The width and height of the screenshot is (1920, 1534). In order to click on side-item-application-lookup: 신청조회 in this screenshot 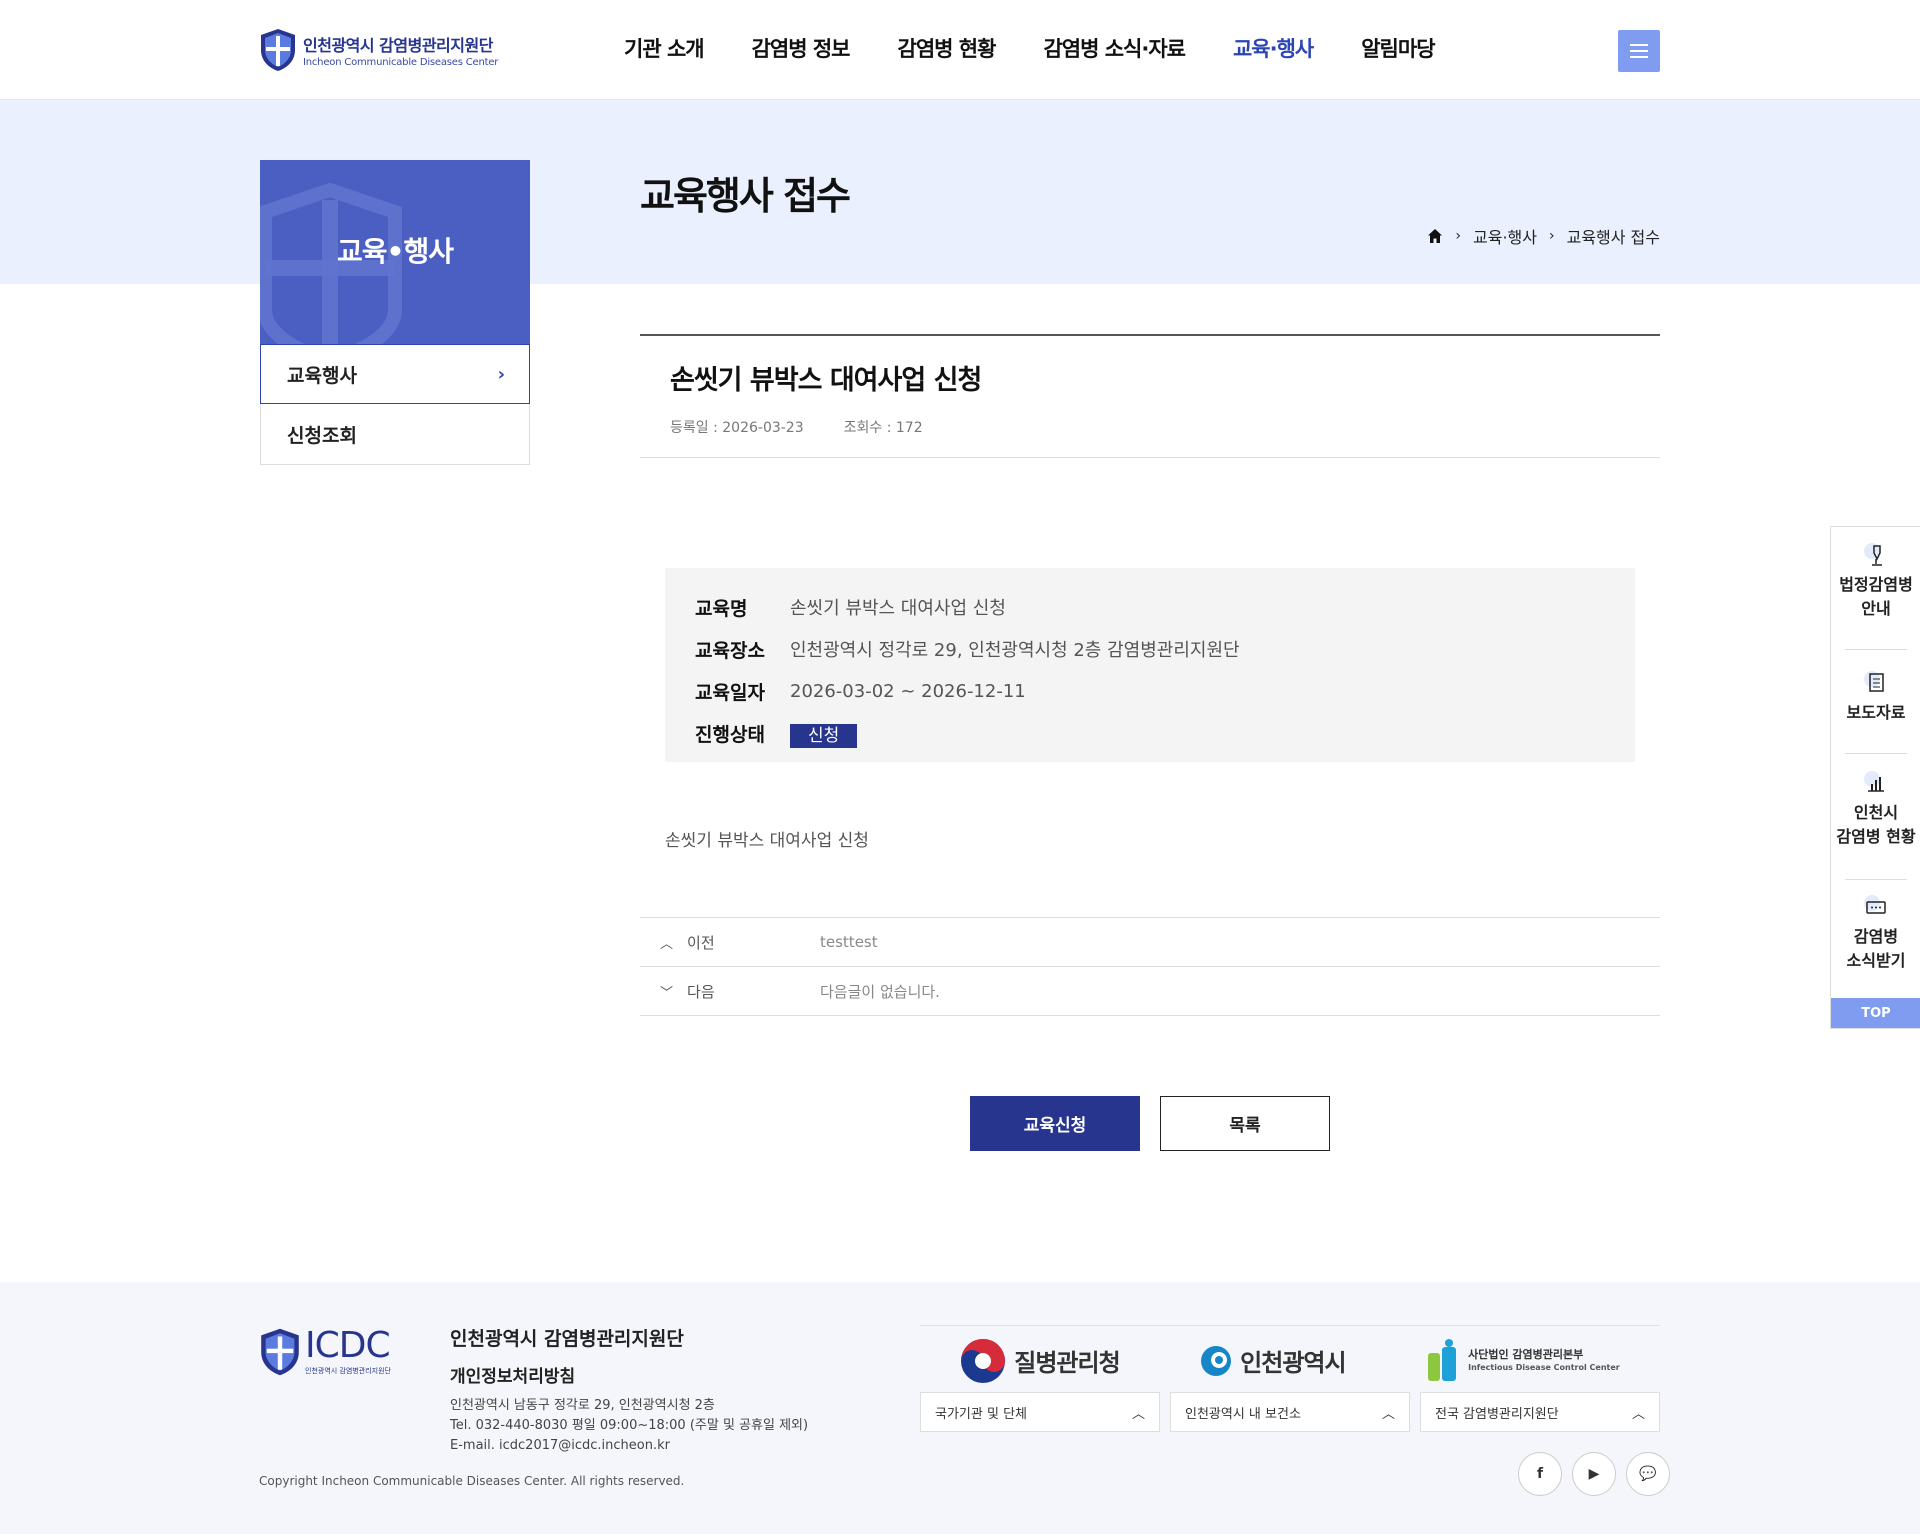, I will do `click(395, 434)`.